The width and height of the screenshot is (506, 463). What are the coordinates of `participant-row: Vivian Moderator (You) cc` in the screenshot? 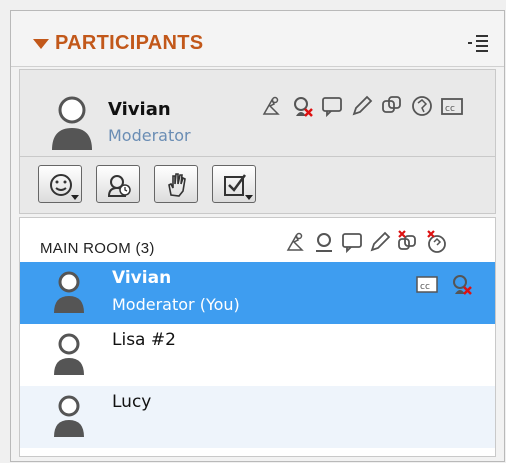 It's located at (257, 293).